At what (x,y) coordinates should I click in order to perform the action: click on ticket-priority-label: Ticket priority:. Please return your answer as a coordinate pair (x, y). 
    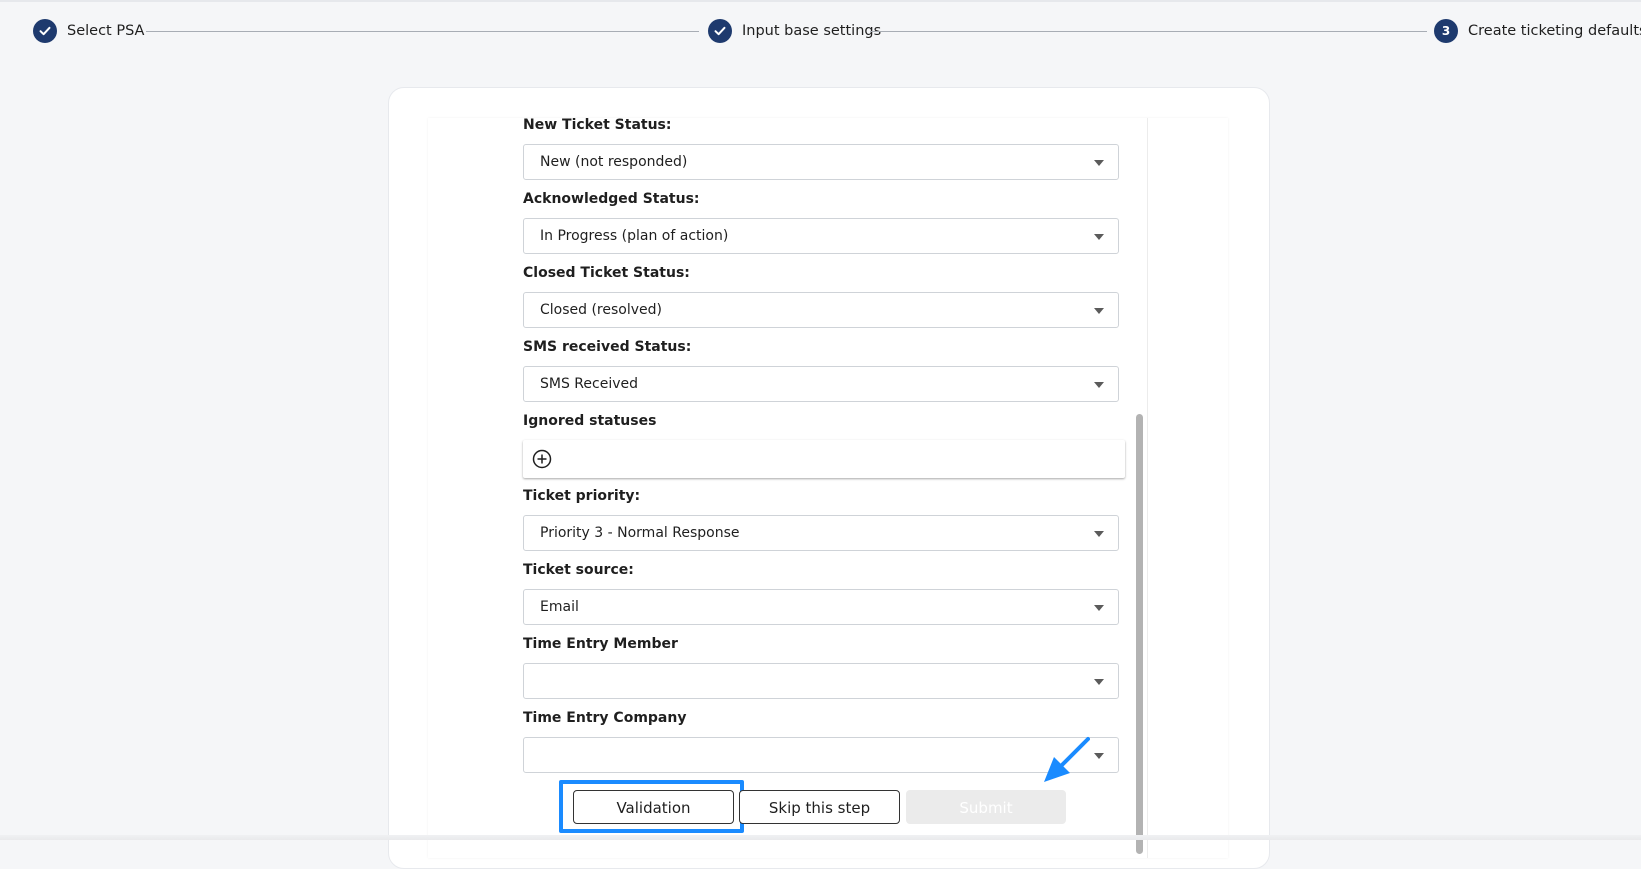
    Looking at the image, I should click on (582, 496).